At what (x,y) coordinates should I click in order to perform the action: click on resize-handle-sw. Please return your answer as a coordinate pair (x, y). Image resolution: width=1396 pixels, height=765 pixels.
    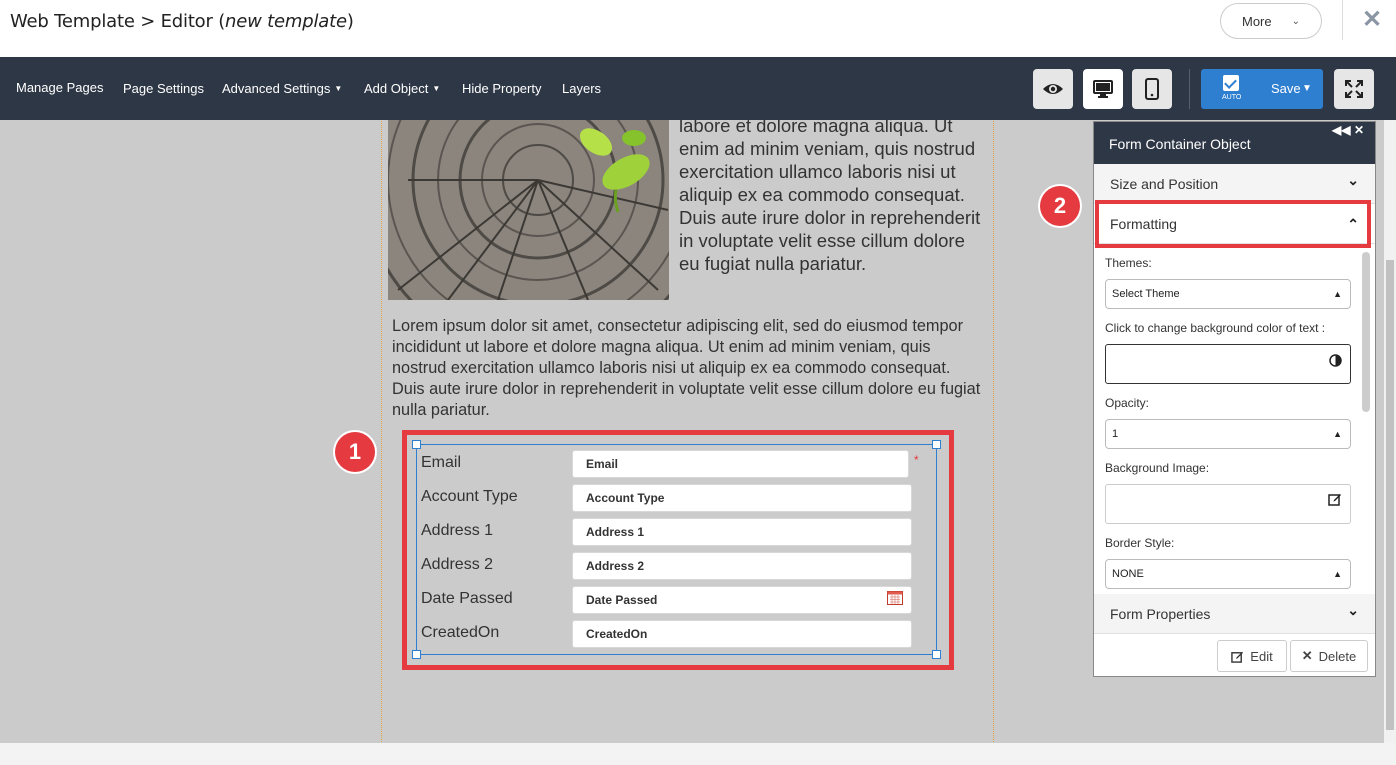
    Looking at the image, I should click on (416, 654).